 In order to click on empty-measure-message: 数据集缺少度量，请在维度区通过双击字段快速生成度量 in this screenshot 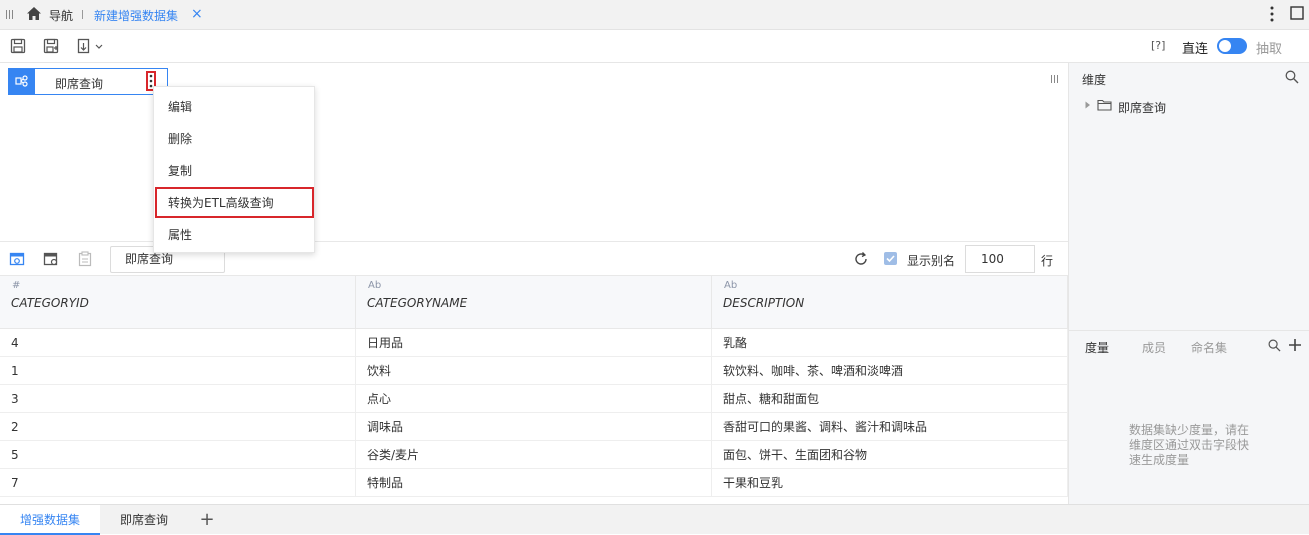, I will do `click(1189, 445)`.